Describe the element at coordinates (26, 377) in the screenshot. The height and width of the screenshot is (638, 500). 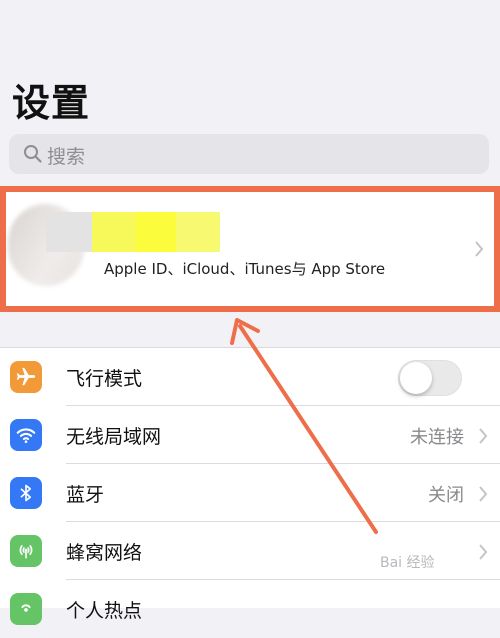
I see `airplane-icon` at that location.